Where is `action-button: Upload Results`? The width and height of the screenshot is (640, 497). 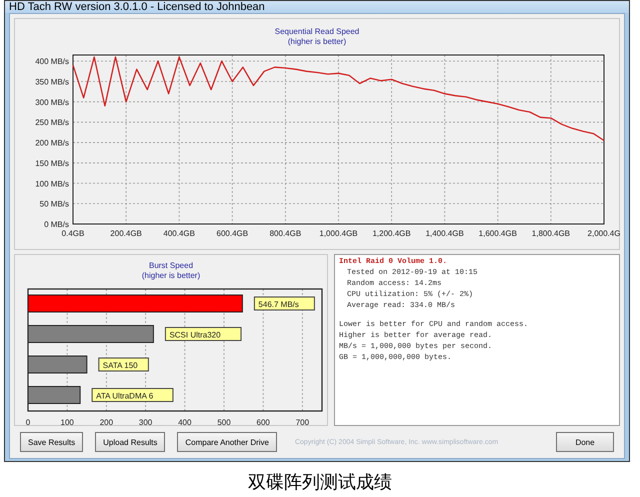 action-button: Upload Results is located at coordinates (130, 442).